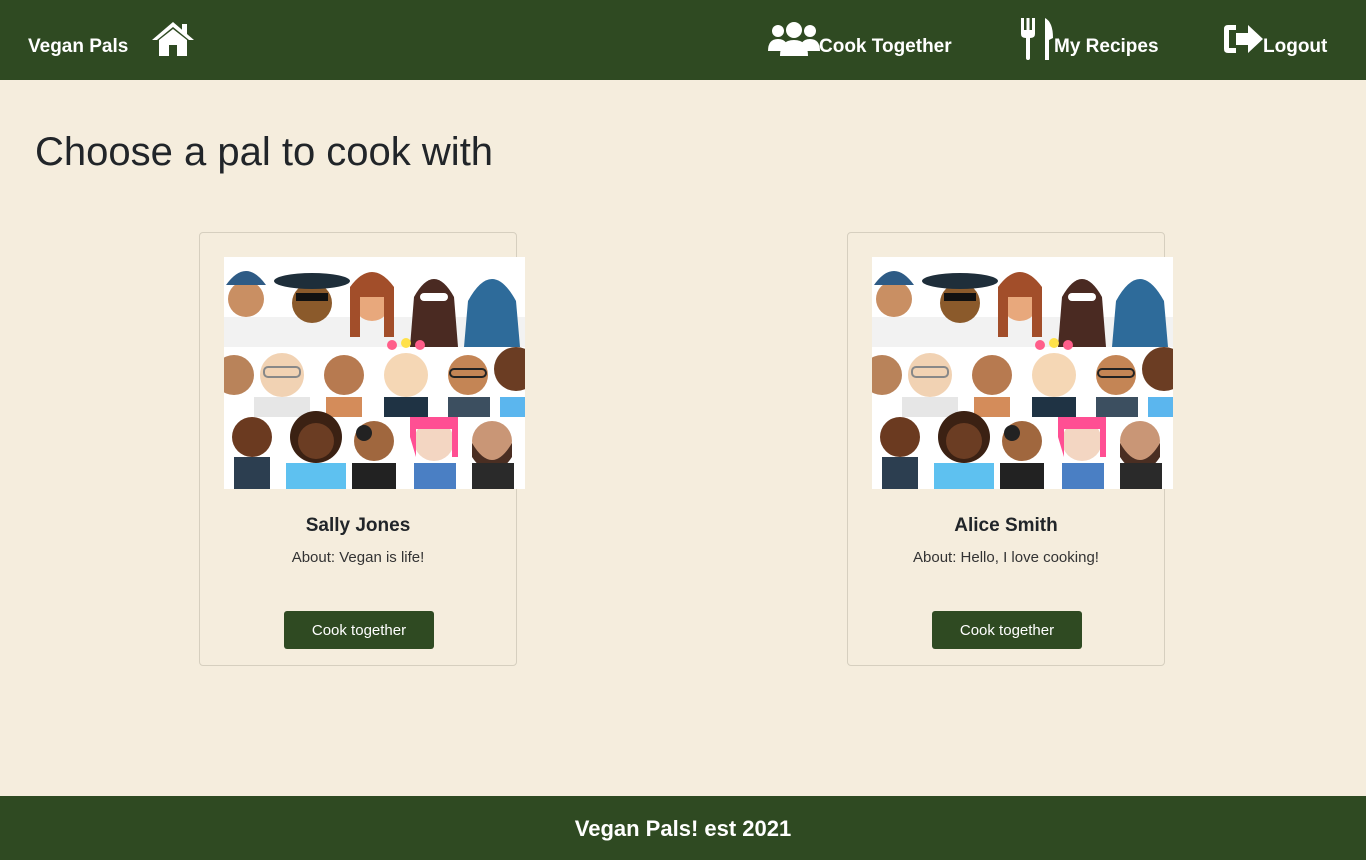 Image resolution: width=1366 pixels, height=860 pixels. I want to click on footer-text: Vegan Pals! est 2021, so click(683, 828).